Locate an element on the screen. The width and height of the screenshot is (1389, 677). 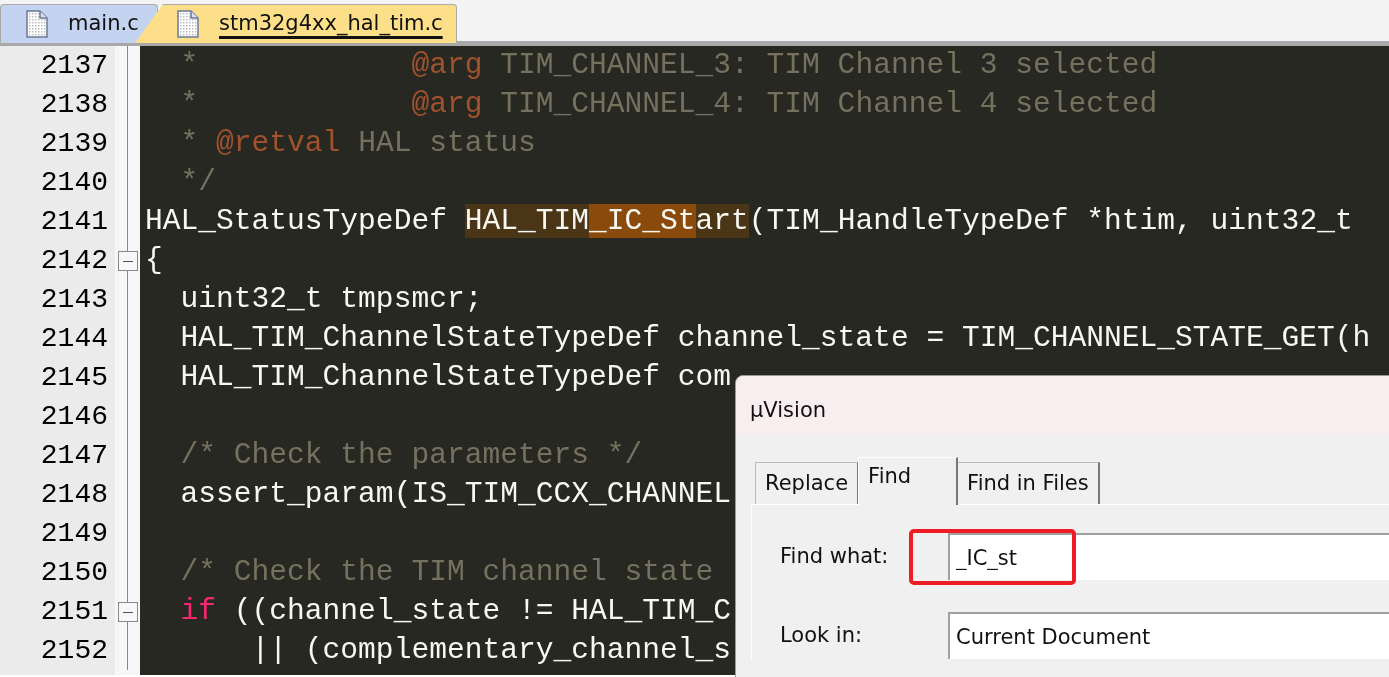
line-number: 2147 is located at coordinates (74, 456).